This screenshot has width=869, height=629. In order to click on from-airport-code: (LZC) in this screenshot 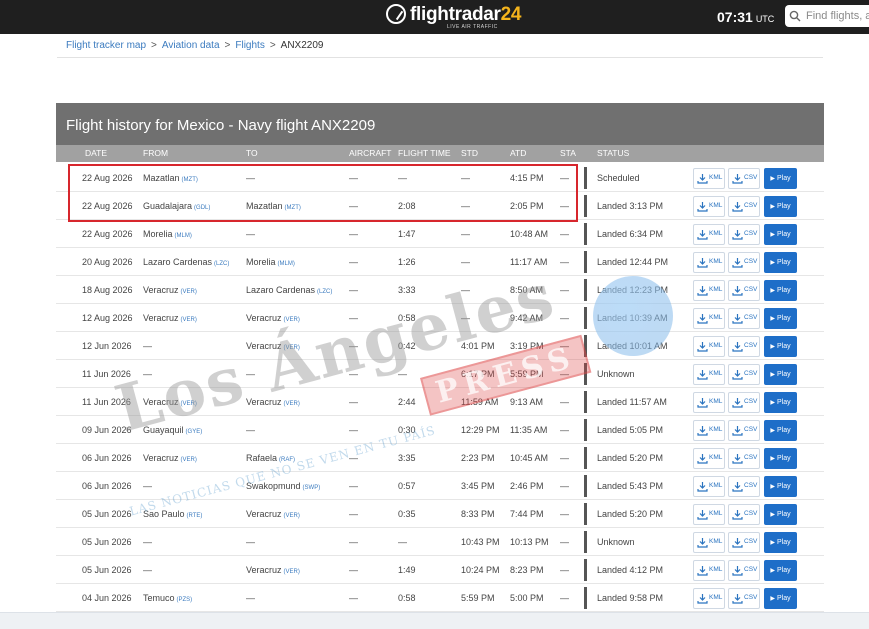, I will do `click(221, 264)`.